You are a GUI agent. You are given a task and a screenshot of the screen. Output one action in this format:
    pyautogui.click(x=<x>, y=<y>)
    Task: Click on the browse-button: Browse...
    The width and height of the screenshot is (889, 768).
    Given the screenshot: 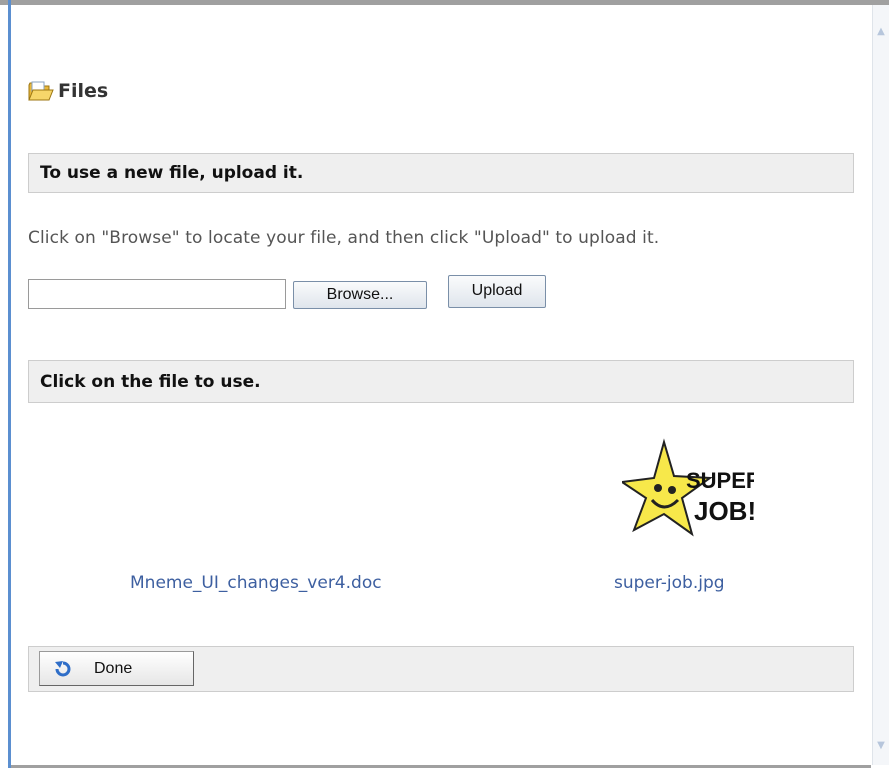 What is the action you would take?
    pyautogui.click(x=360, y=295)
    